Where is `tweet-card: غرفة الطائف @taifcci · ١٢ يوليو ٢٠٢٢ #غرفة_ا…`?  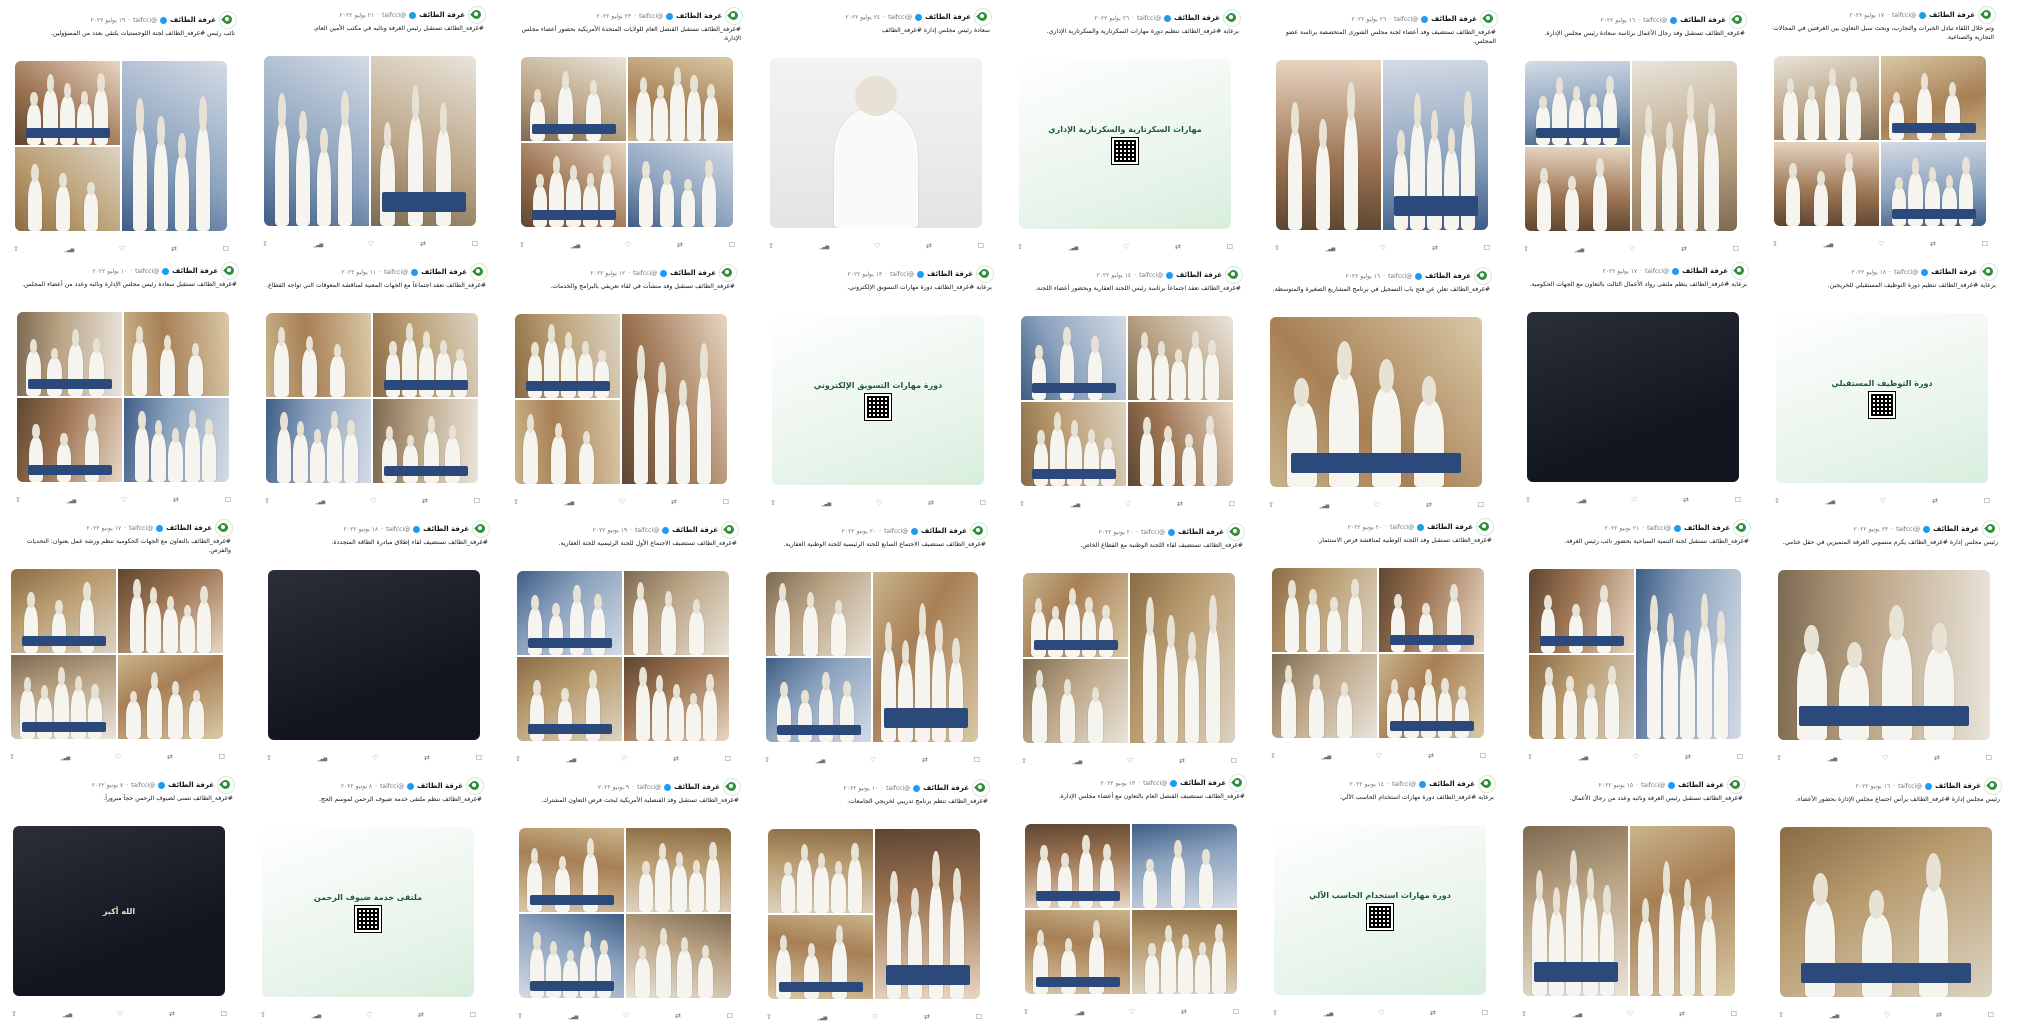
tweet-card: غرفة الطائف @taifcci · ١٢ يوليو ٢٠٢٢ #غرفة_ا… is located at coordinates (621, 387).